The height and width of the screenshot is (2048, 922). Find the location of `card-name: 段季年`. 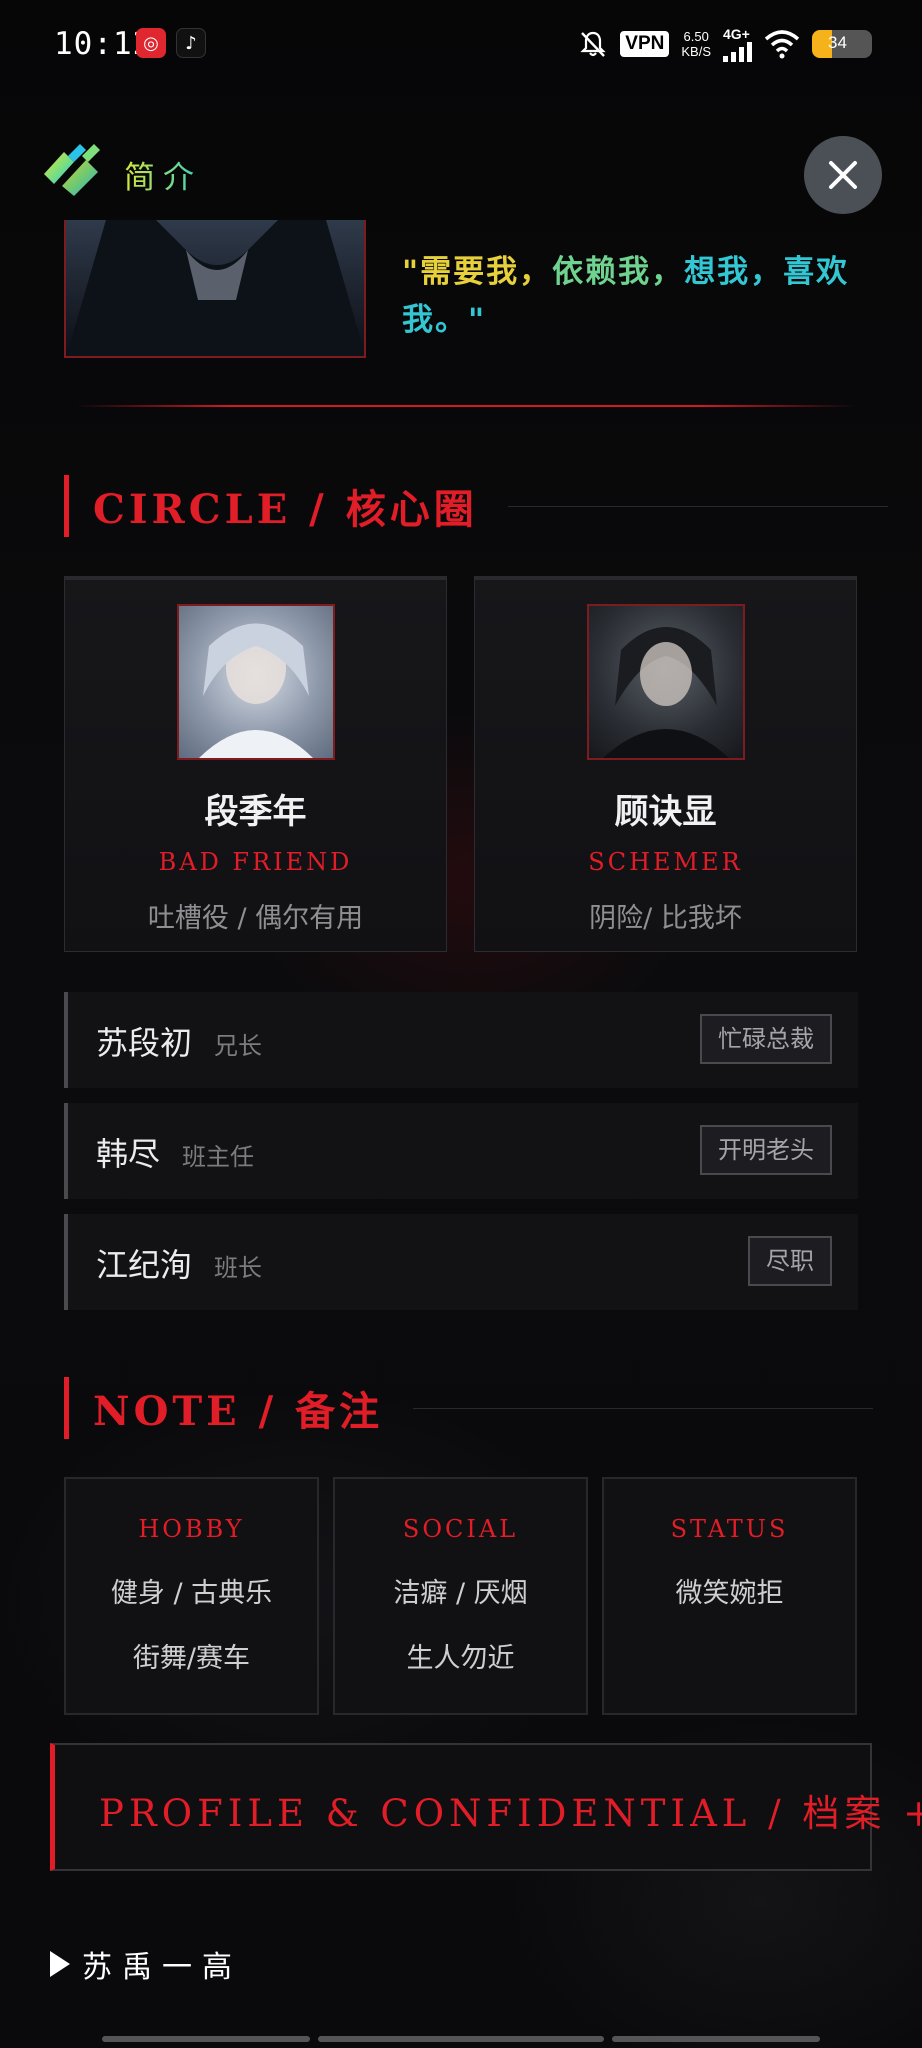

card-name: 段季年 is located at coordinates (255, 812).